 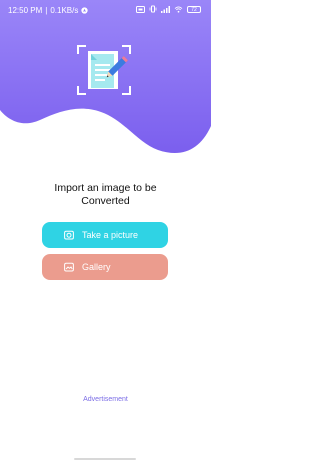 What do you see at coordinates (105, 188) in the screenshot?
I see `heading-line-1: Import an image to be` at bounding box center [105, 188].